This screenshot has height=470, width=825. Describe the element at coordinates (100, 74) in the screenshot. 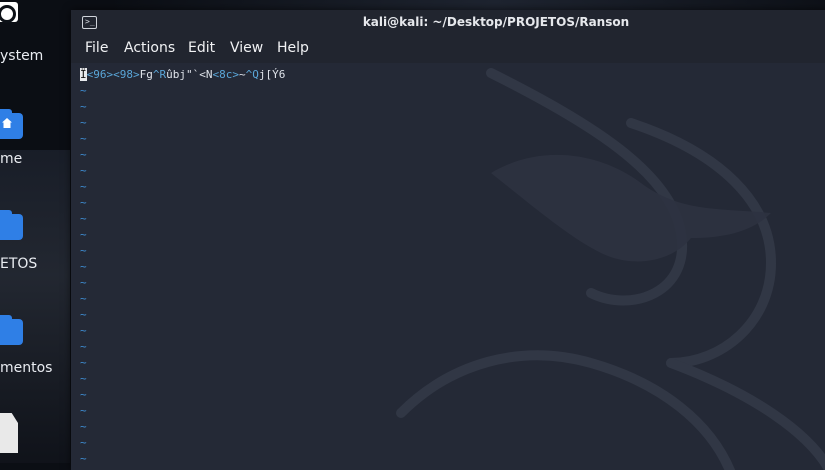

I see `control-char: <96>` at that location.